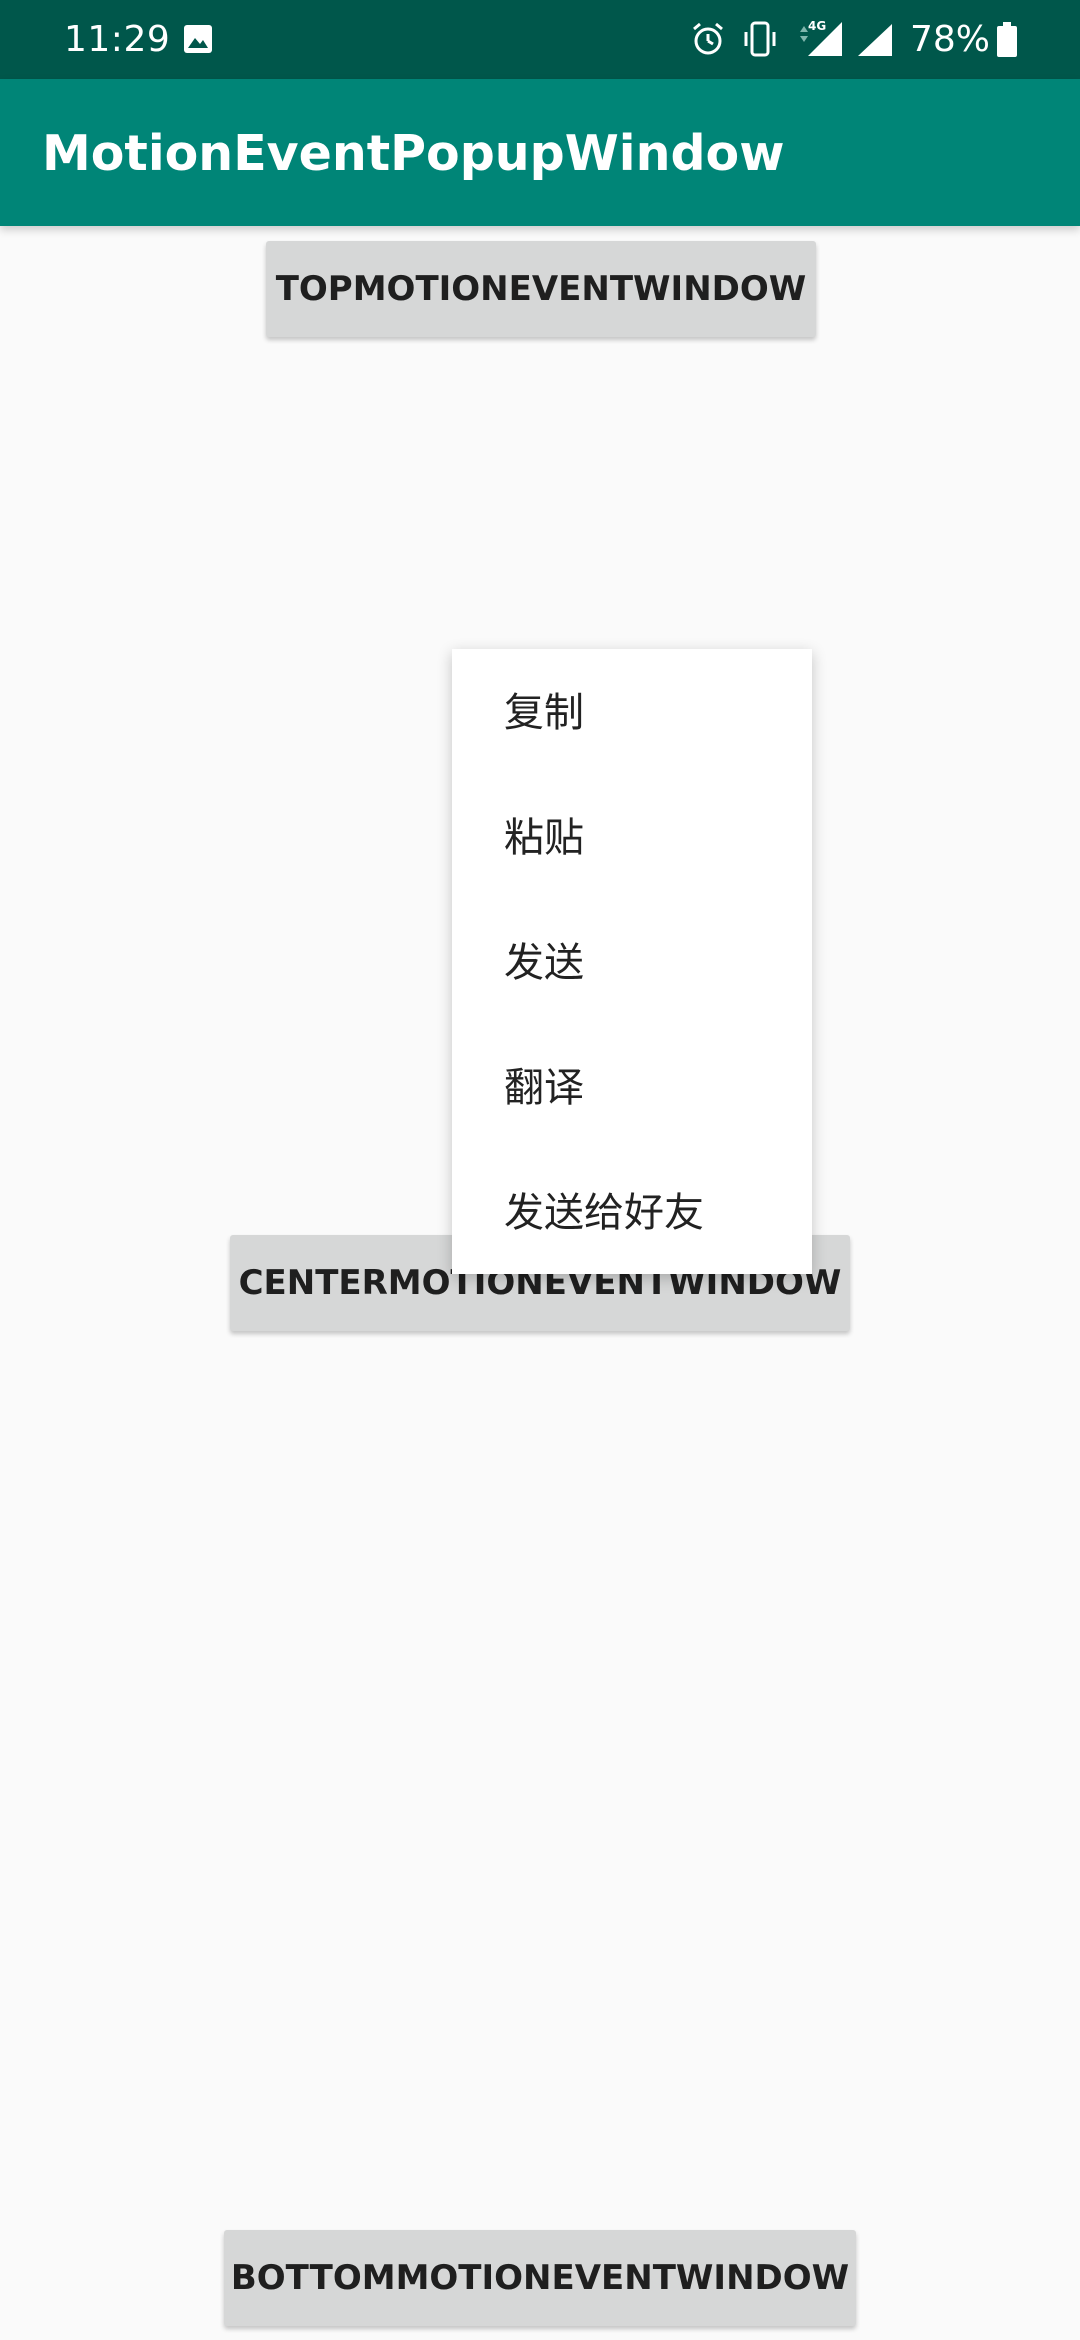  What do you see at coordinates (544, 963) in the screenshot?
I see `menu-item-send: 发送` at bounding box center [544, 963].